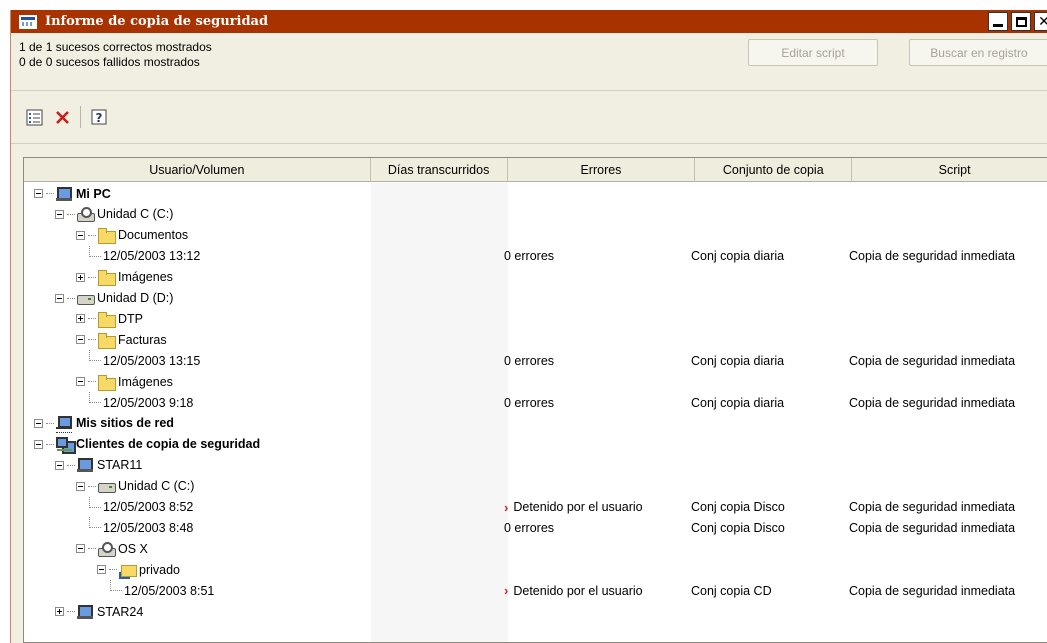  What do you see at coordinates (142, 339) in the screenshot?
I see `tree-node-label: Facturas` at bounding box center [142, 339].